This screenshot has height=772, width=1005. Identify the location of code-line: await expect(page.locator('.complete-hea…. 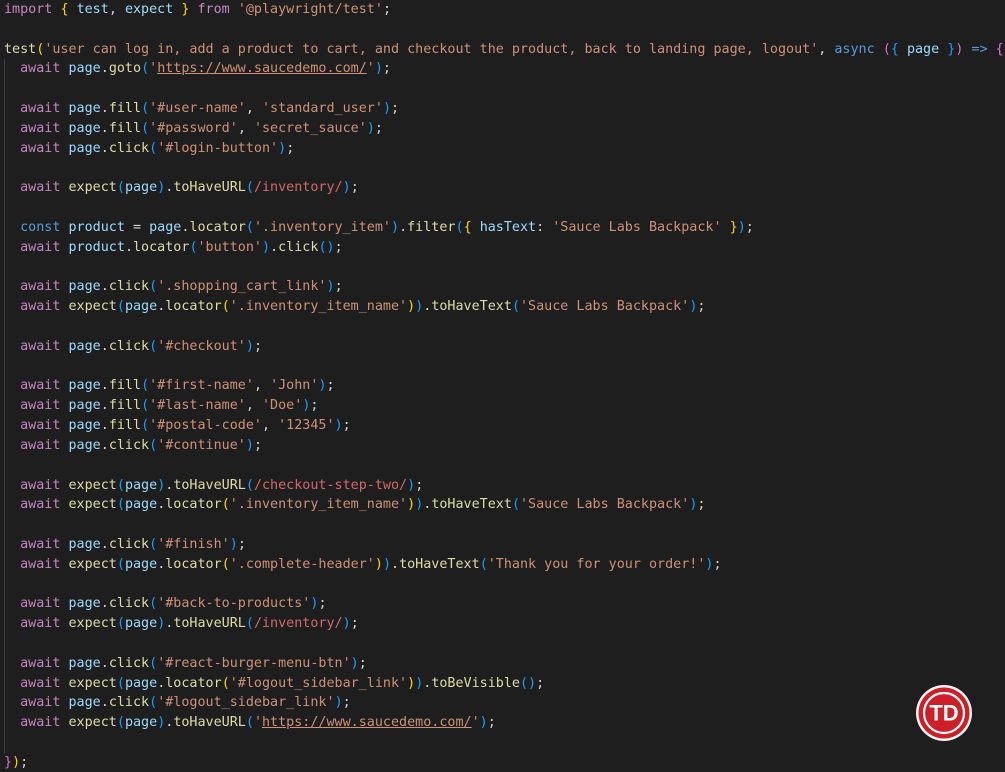
(504, 564).